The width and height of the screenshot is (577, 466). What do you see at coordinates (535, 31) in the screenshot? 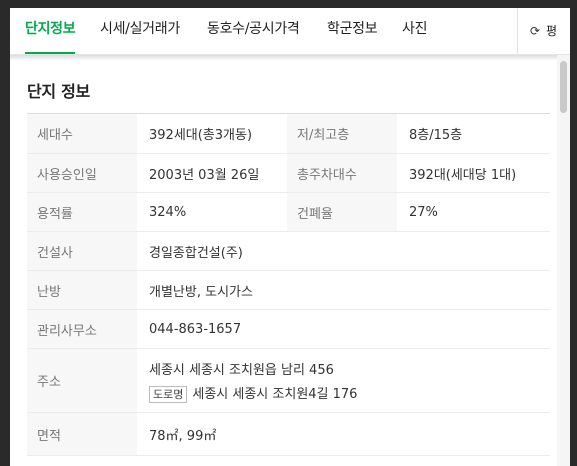
I see `refresh-icon: ⟳` at bounding box center [535, 31].